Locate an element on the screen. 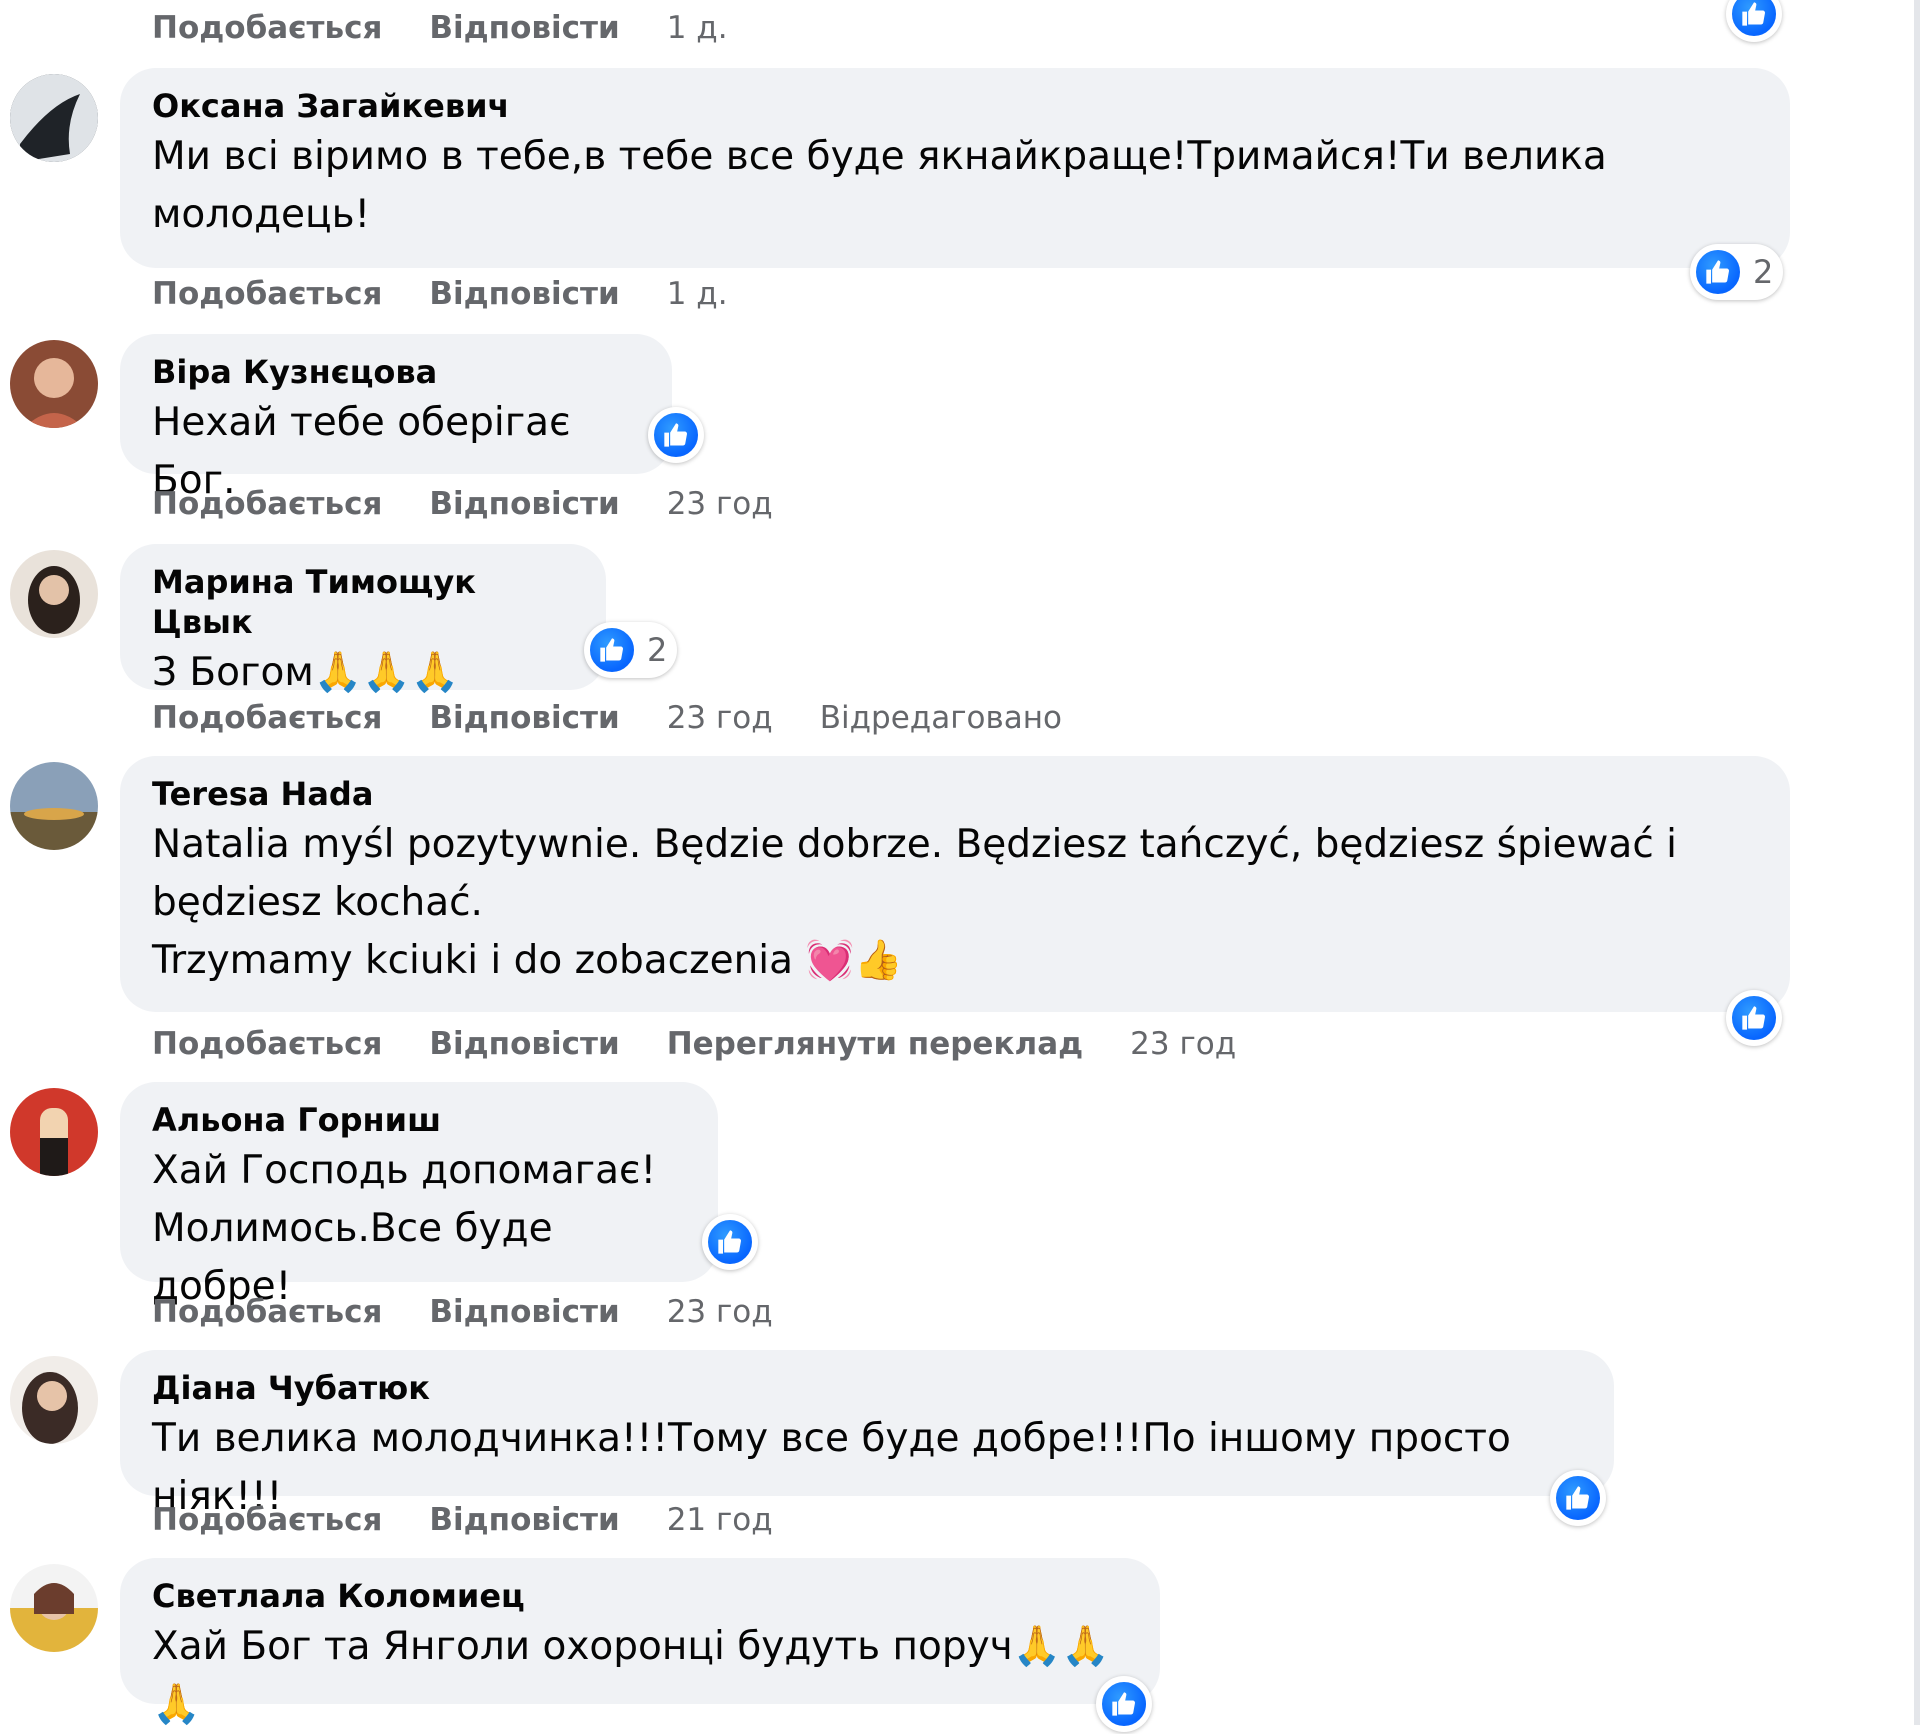 This screenshot has width=1920, height=1734. comment-text-line: З Богом is located at coordinates (233, 672).